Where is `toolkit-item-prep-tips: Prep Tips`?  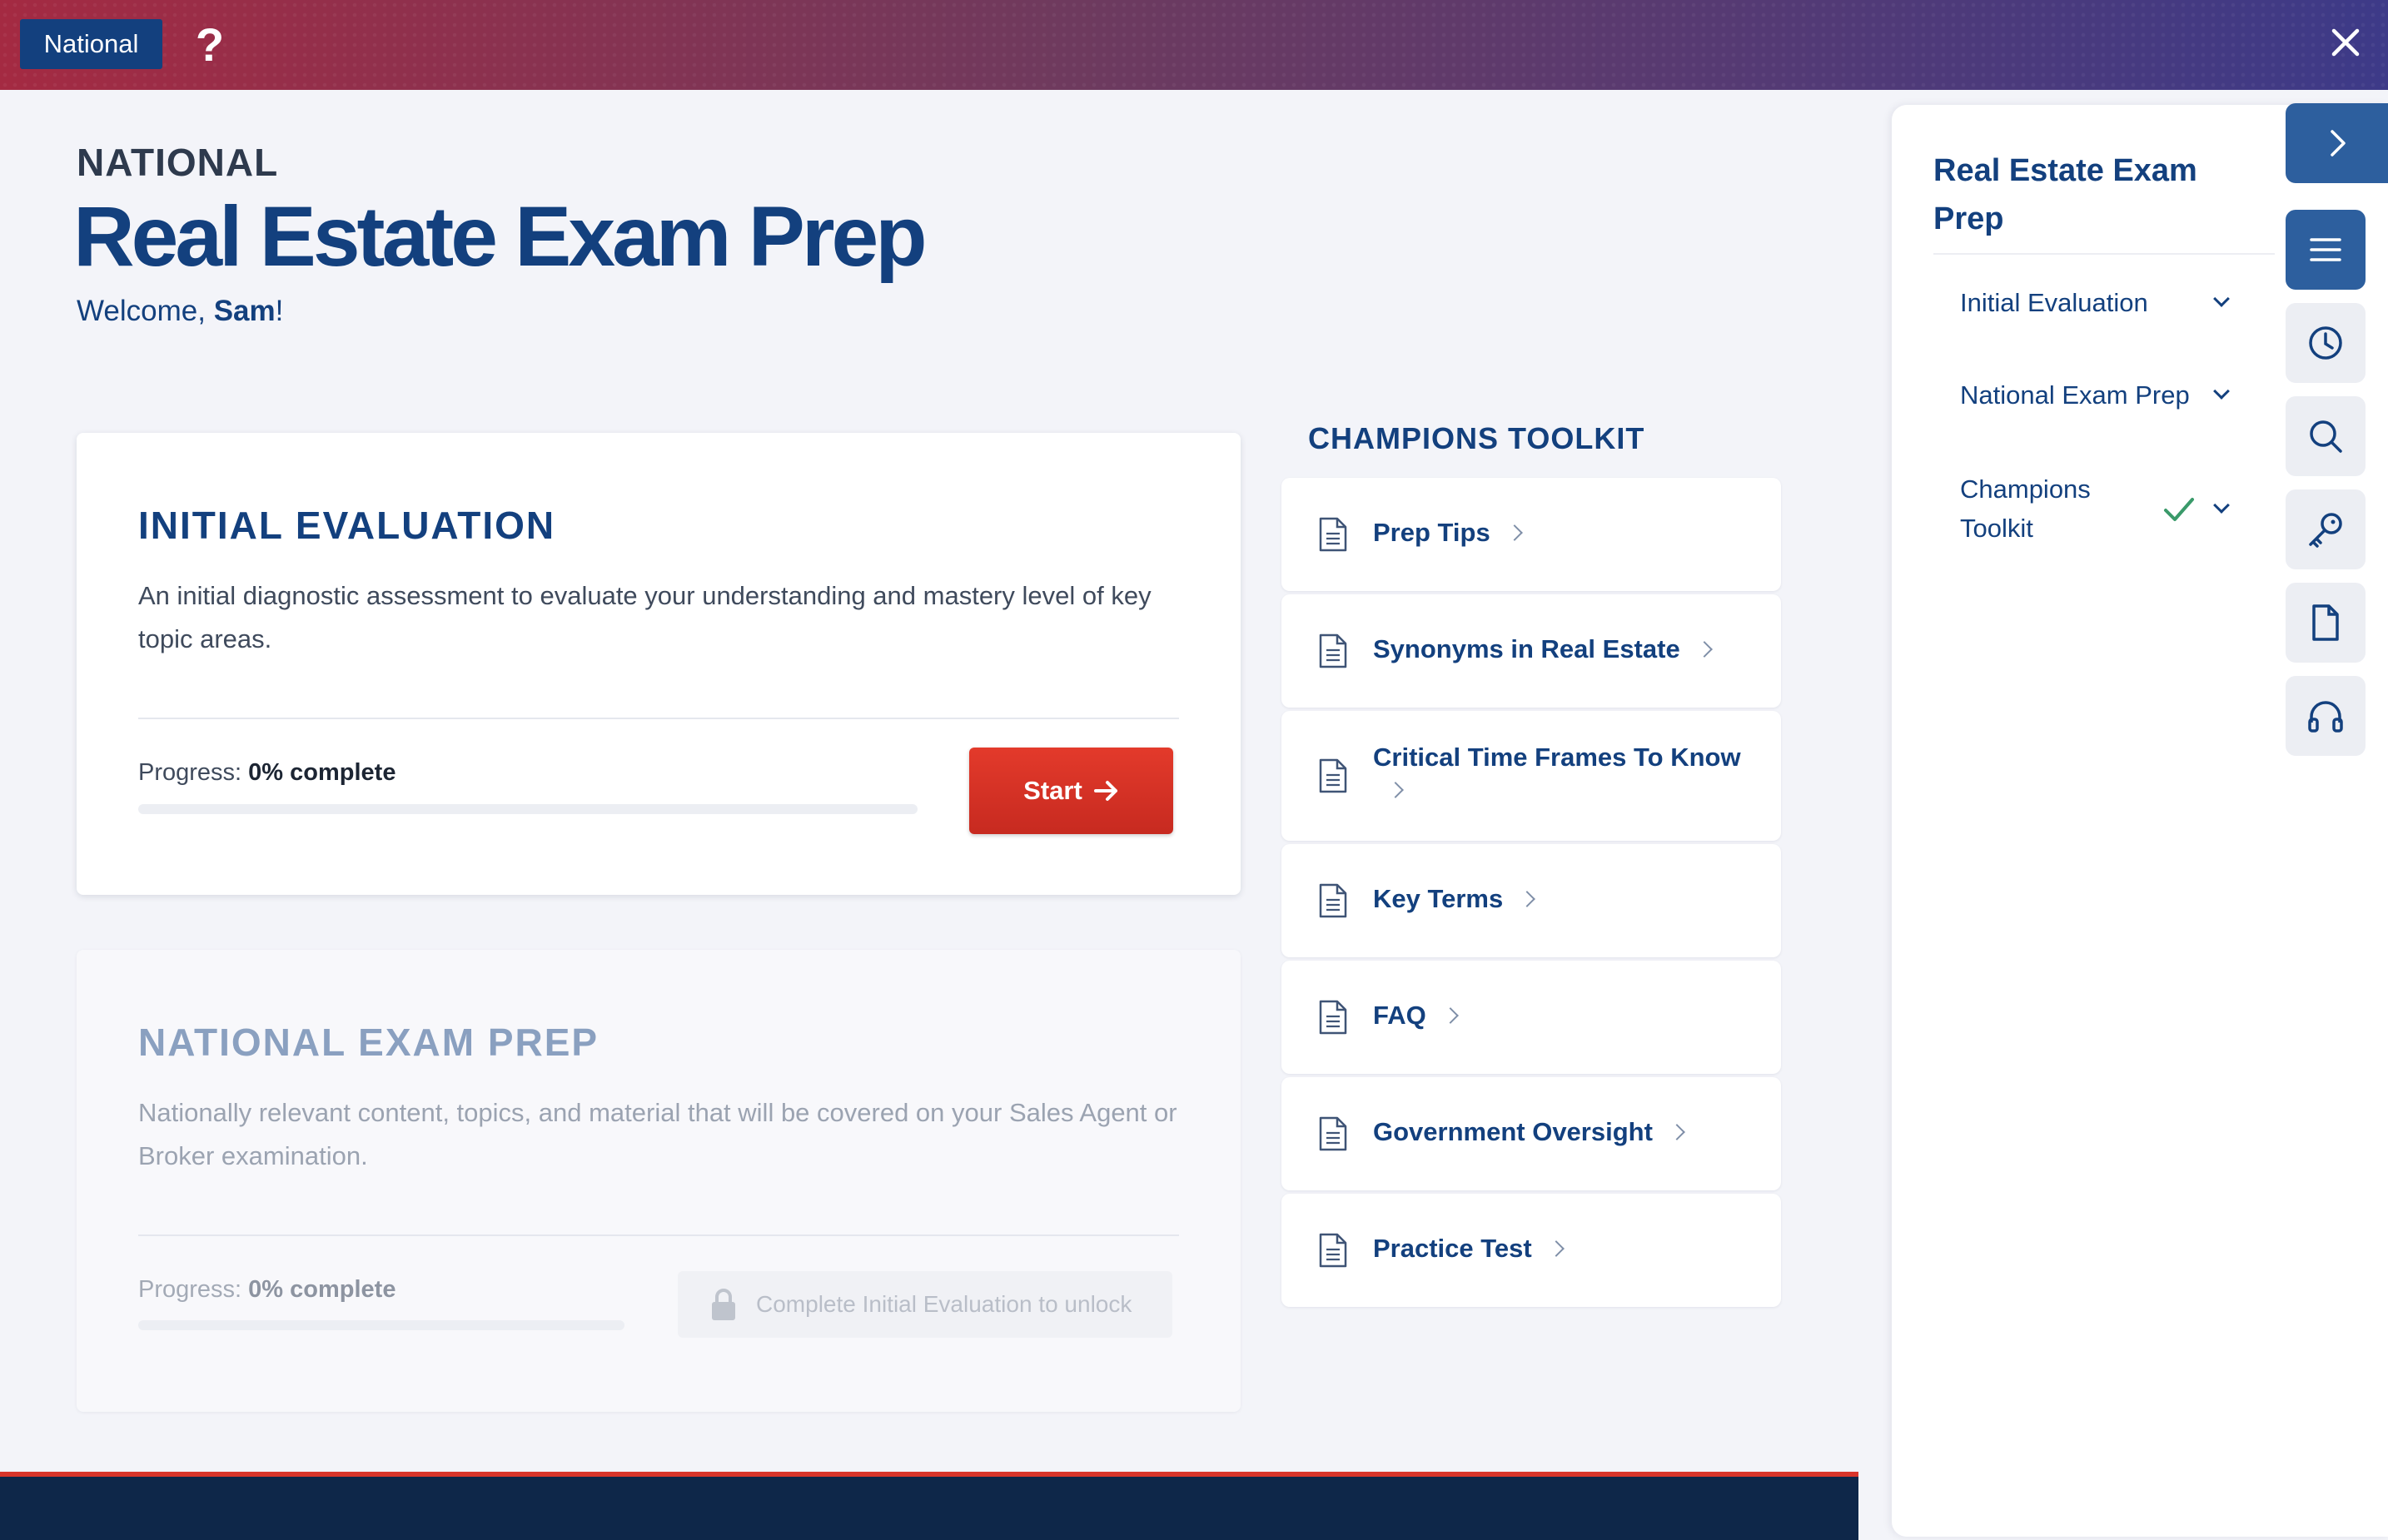
toolkit-item-prep-tips: Prep Tips is located at coordinates (1531, 534).